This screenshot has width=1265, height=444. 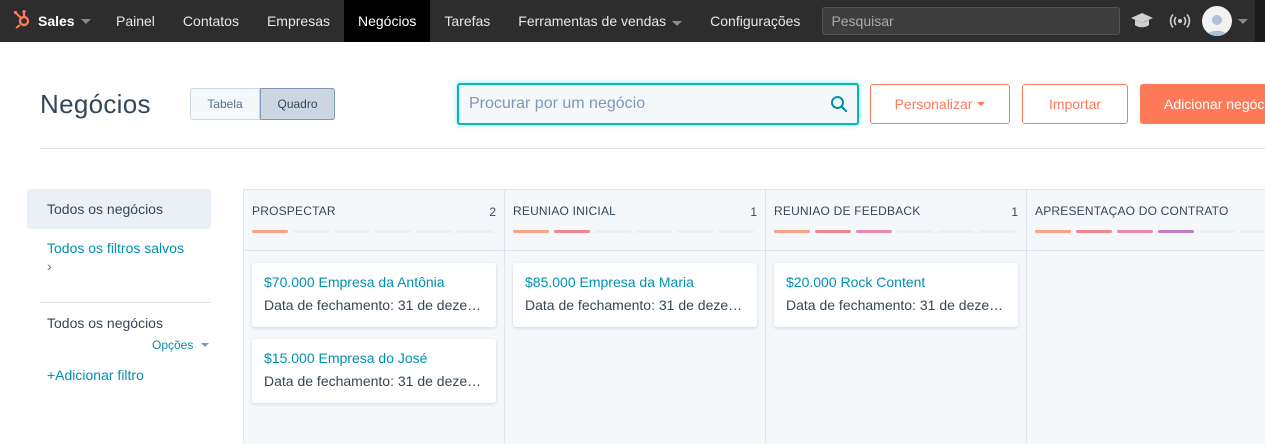 I want to click on deal-card-title: $15.000 Empresa do José, so click(x=374, y=358).